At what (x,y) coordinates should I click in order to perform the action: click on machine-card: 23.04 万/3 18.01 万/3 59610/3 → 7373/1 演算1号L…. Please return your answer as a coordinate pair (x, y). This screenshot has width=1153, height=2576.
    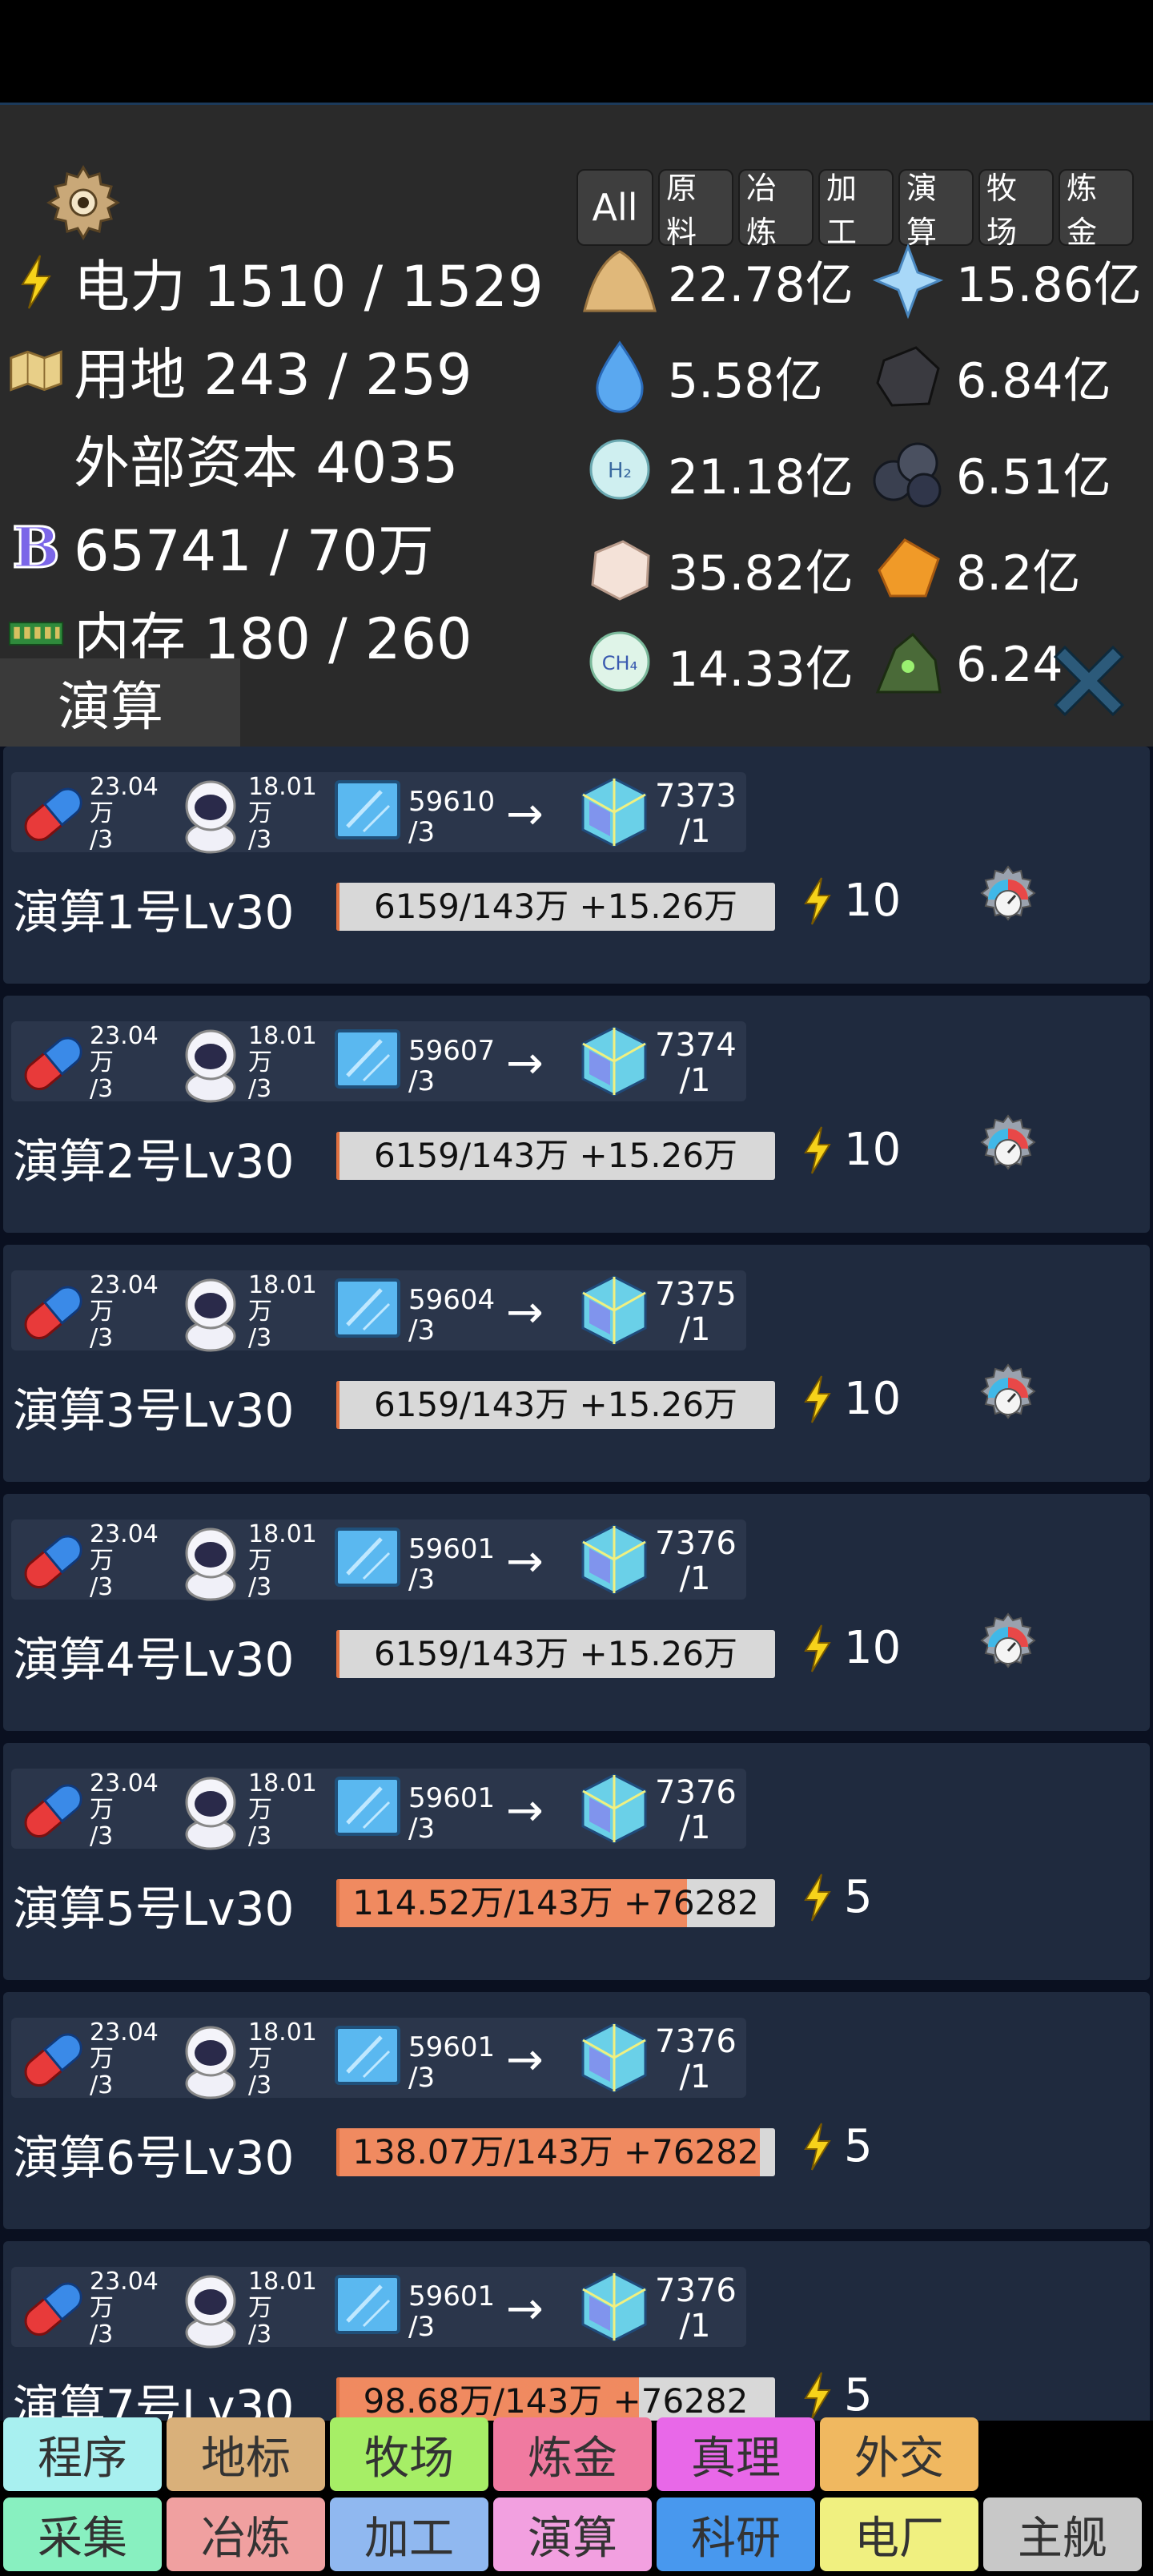
    Looking at the image, I should click on (576, 865).